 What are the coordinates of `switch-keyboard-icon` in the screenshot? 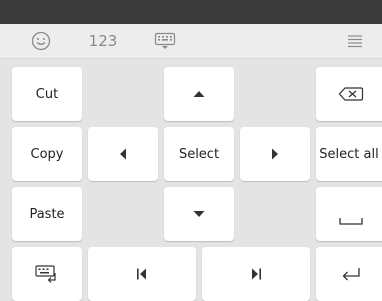 It's located at (47, 274).